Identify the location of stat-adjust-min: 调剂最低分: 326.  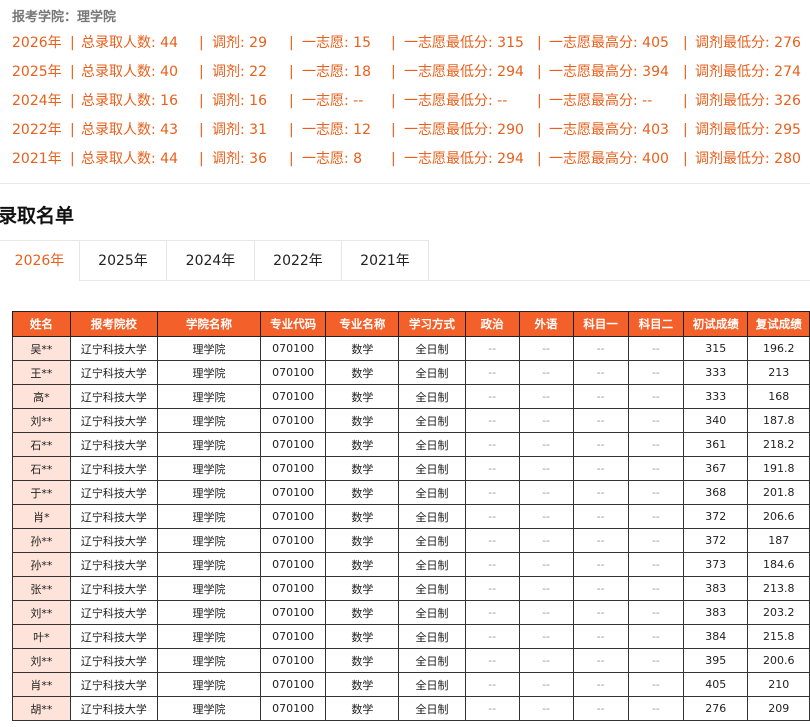
(748, 101).